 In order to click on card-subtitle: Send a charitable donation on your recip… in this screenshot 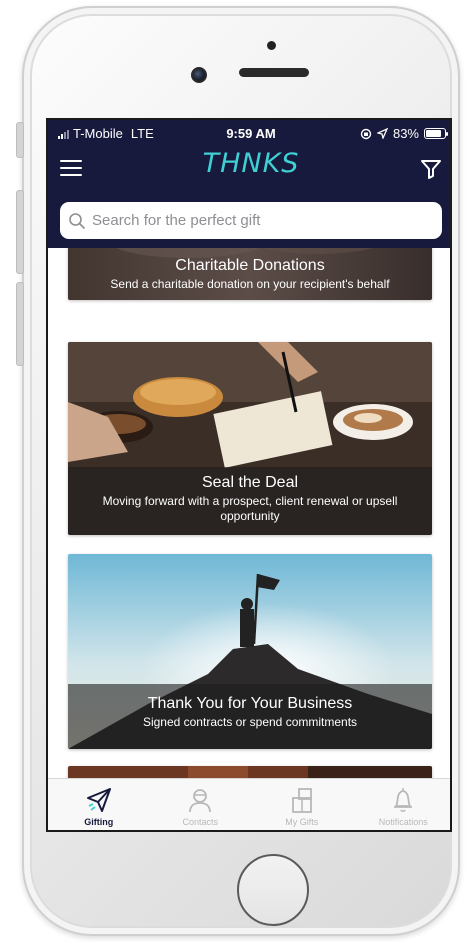, I will do `click(250, 284)`.